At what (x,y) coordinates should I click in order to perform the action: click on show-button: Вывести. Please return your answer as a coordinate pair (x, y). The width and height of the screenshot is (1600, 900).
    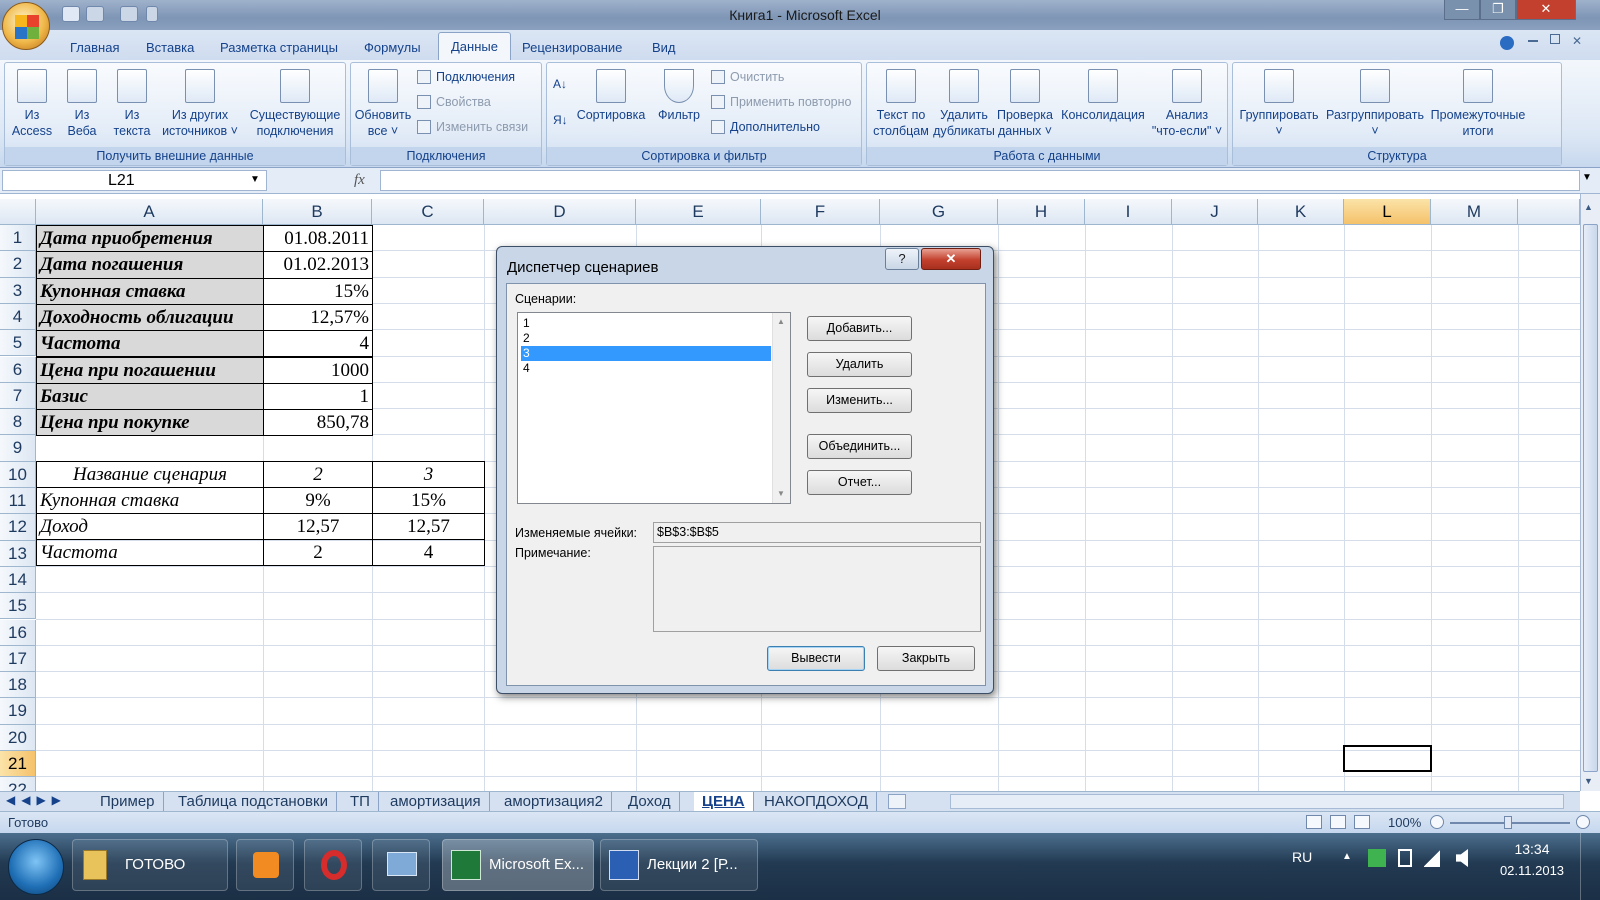
    Looking at the image, I should click on (816, 658).